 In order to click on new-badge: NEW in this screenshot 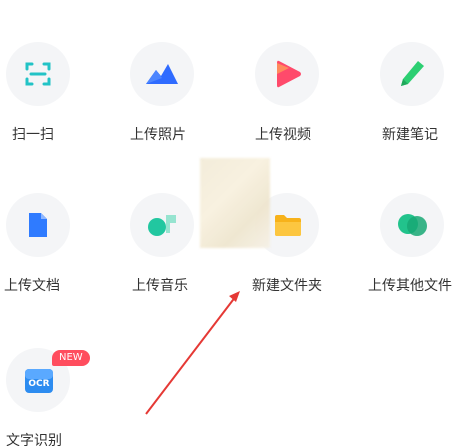, I will do `click(71, 358)`.